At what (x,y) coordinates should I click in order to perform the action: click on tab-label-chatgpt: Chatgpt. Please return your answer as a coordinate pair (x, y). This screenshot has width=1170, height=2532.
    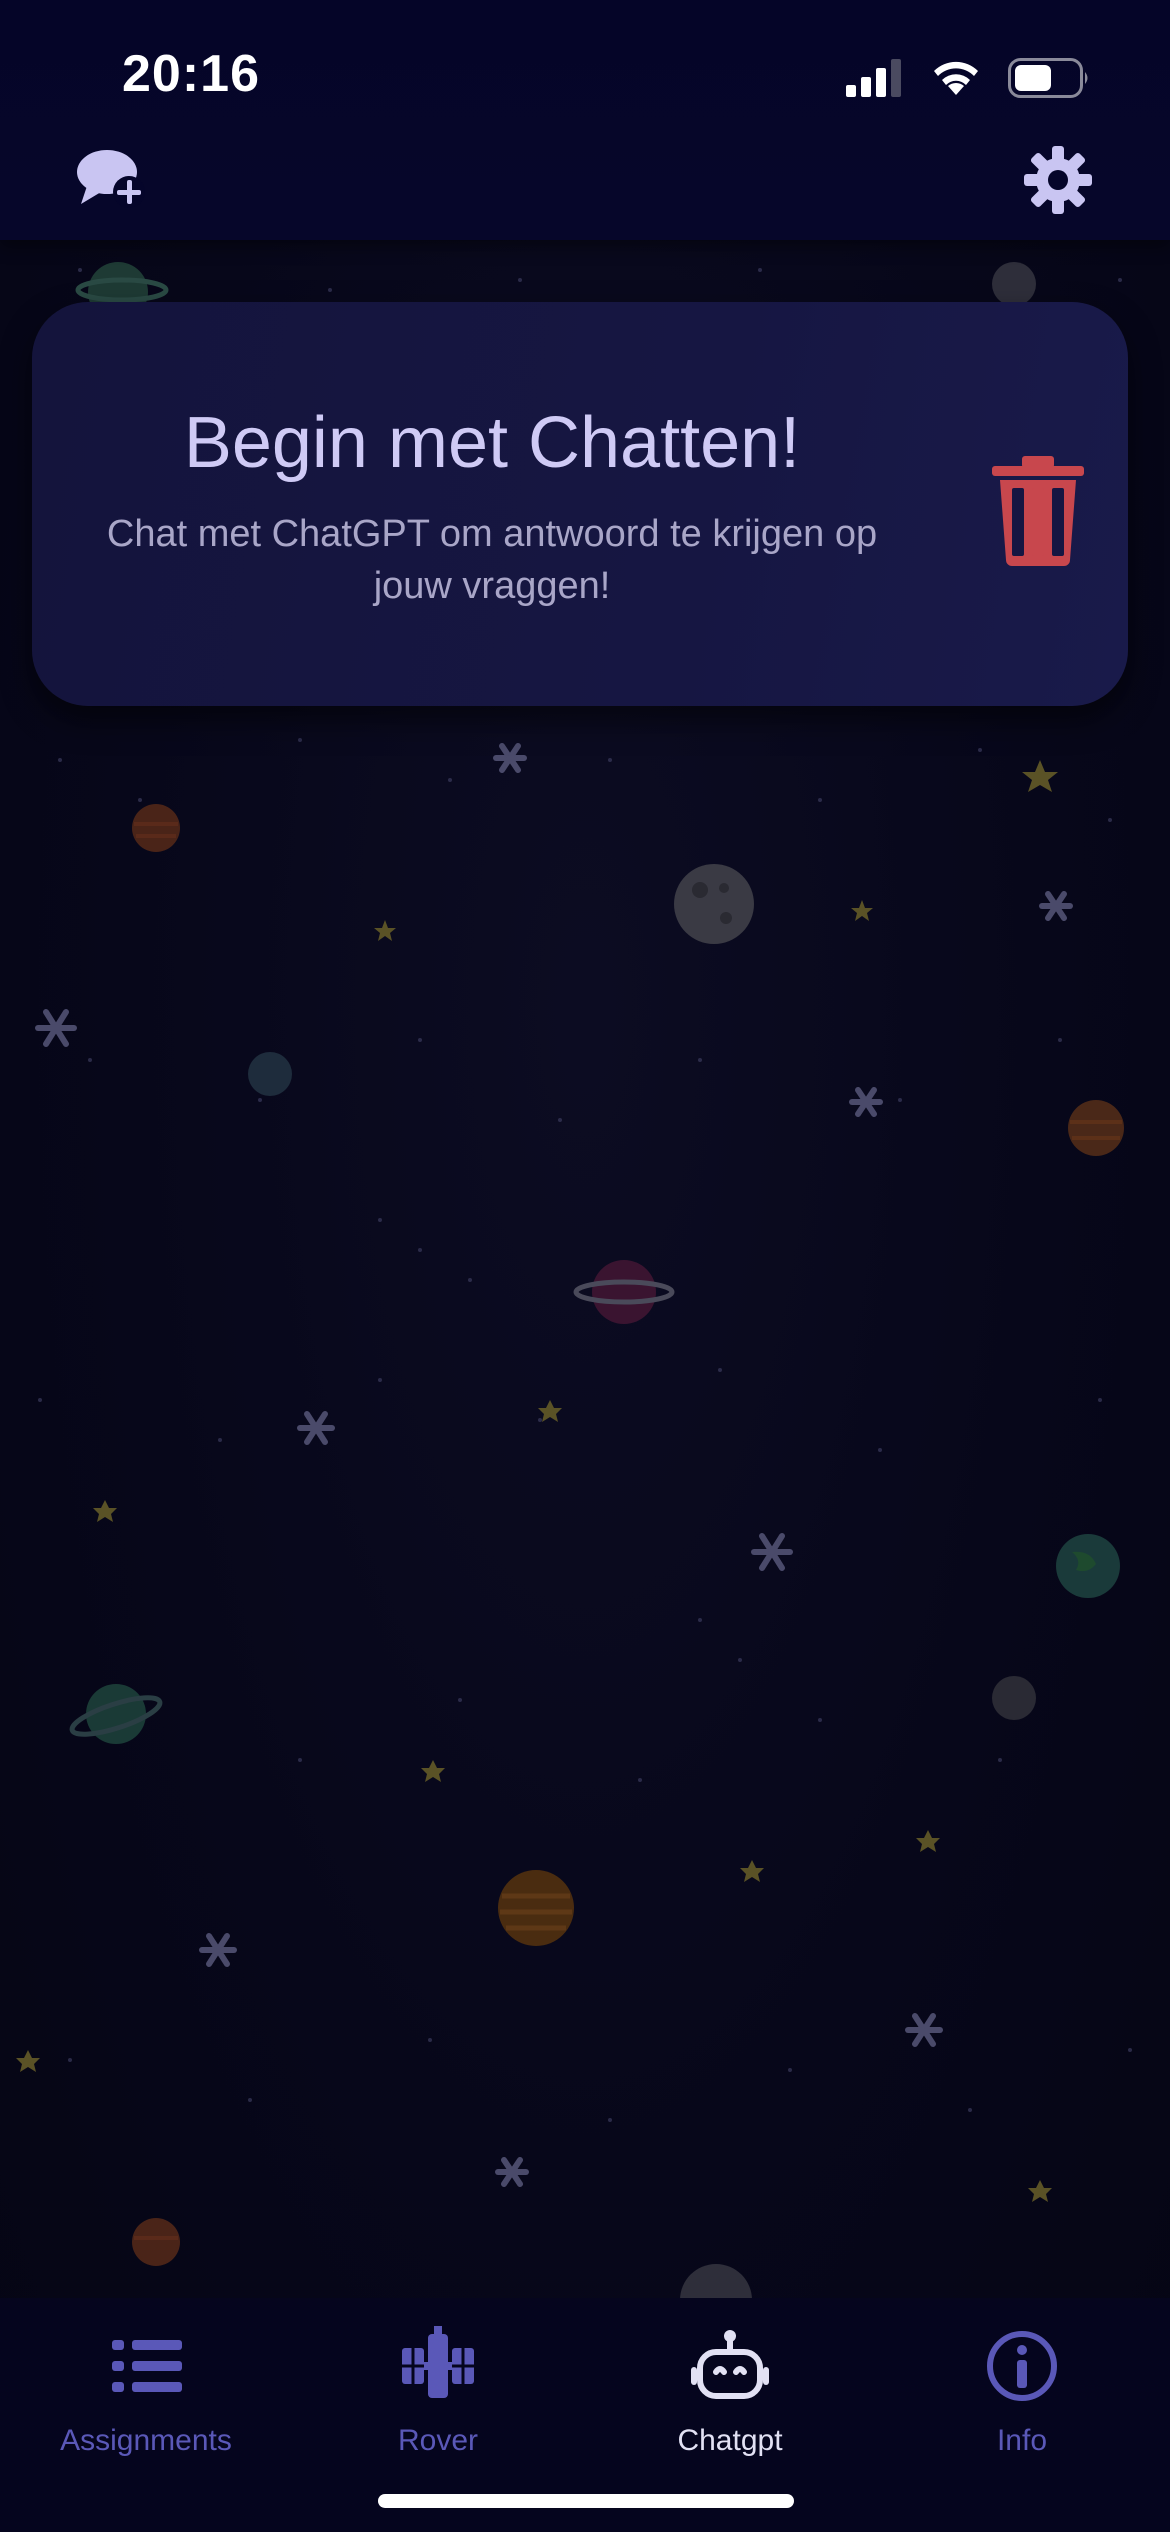
    Looking at the image, I should click on (730, 2440).